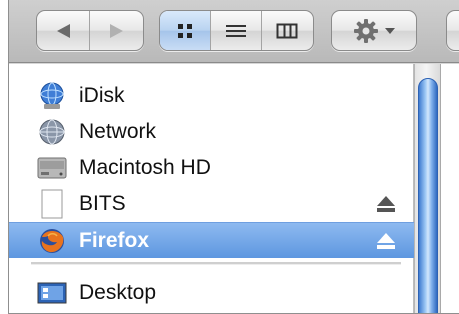 This screenshot has height=314, width=459. I want to click on sidebar-item-firefox: Firefox, so click(211, 240).